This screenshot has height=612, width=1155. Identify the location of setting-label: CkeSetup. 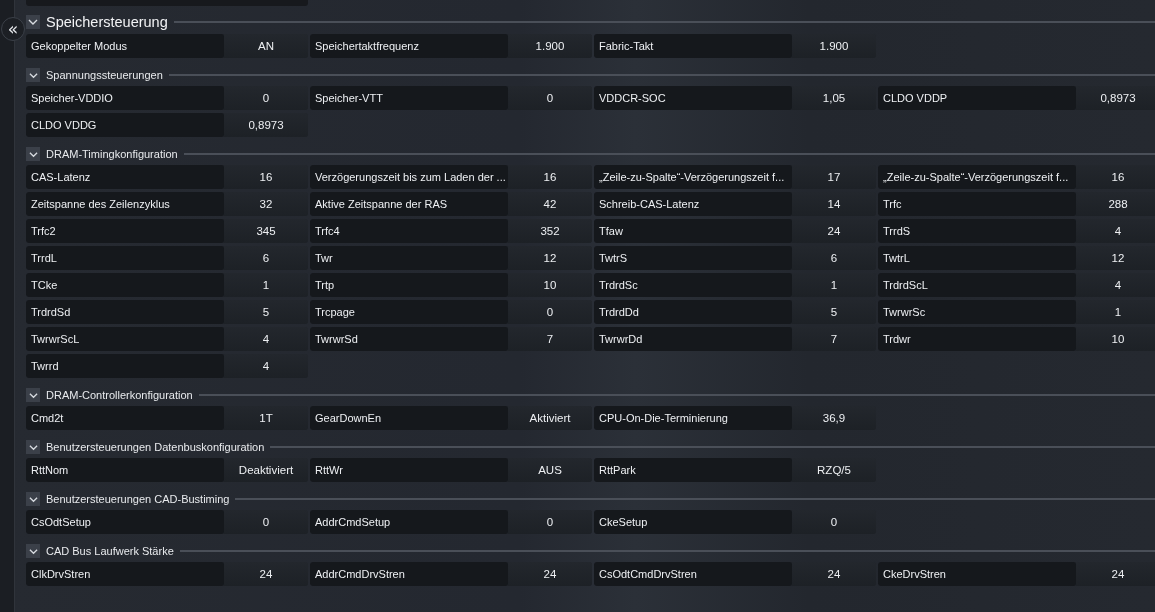
(693, 522).